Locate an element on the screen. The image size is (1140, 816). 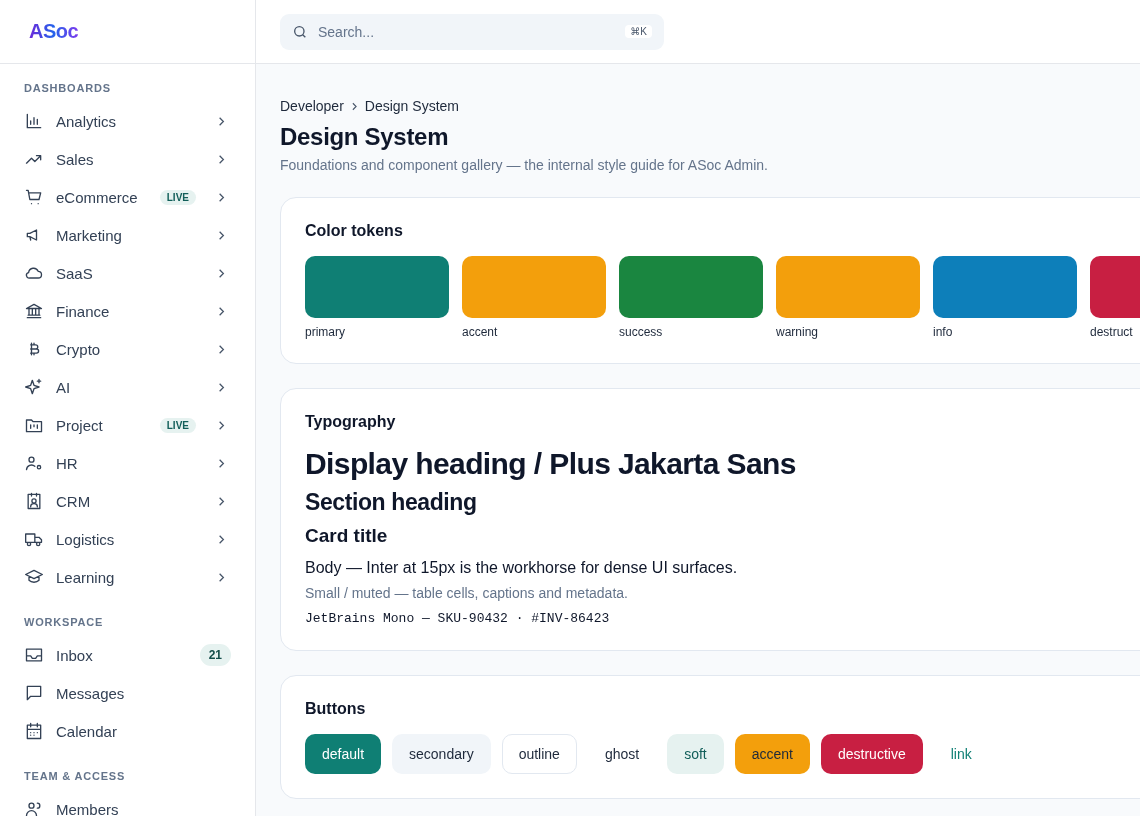
card-title: Color tokens is located at coordinates (354, 231).